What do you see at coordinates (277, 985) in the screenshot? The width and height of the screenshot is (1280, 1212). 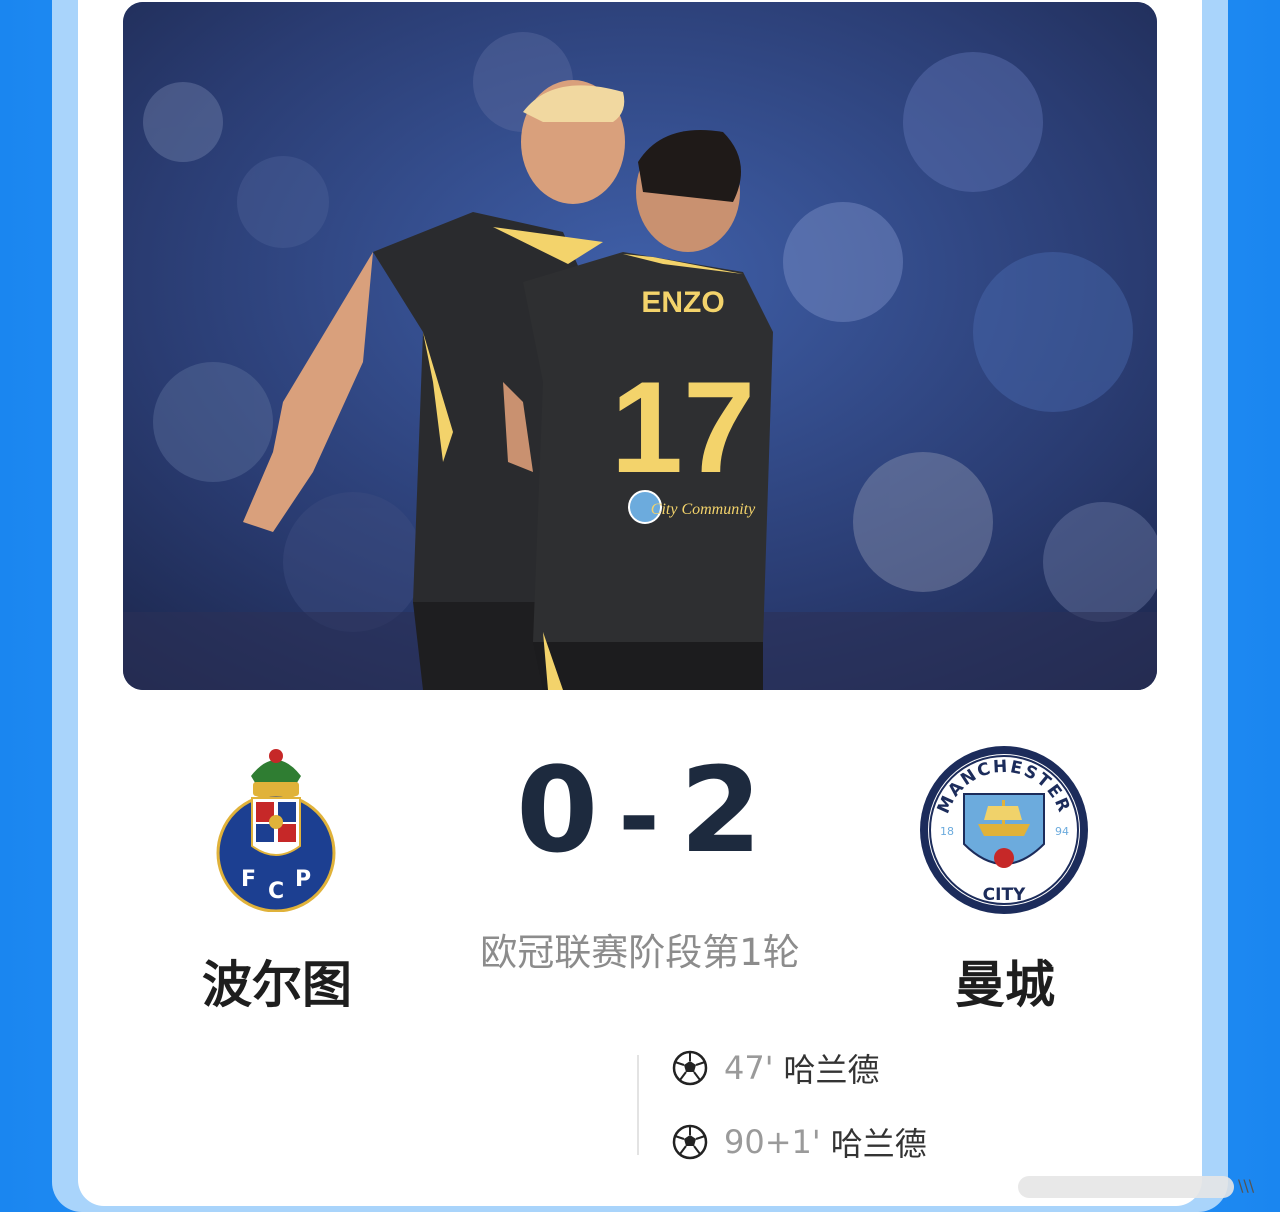 I see `home-team-name: 波尔图` at bounding box center [277, 985].